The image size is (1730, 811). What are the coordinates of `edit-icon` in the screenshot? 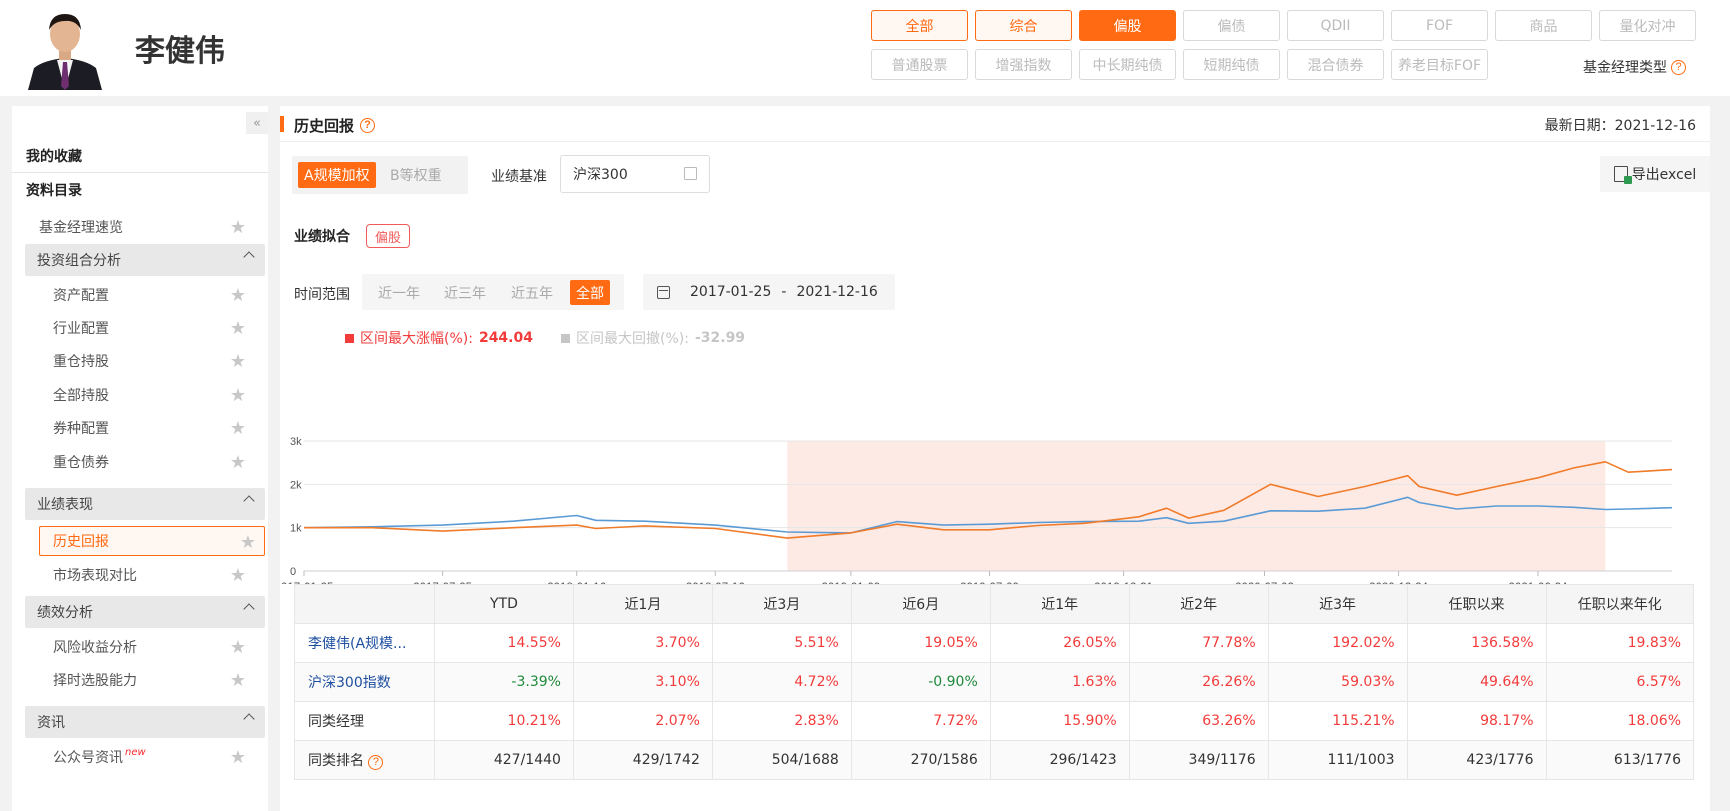 It's located at (690, 173).